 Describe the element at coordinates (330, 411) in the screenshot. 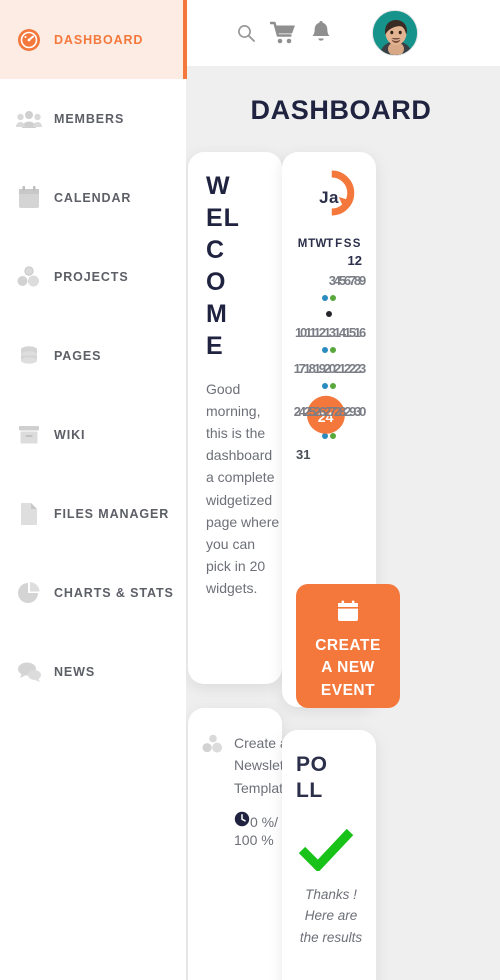

I see `calendar-week-days: 24252627282930` at that location.